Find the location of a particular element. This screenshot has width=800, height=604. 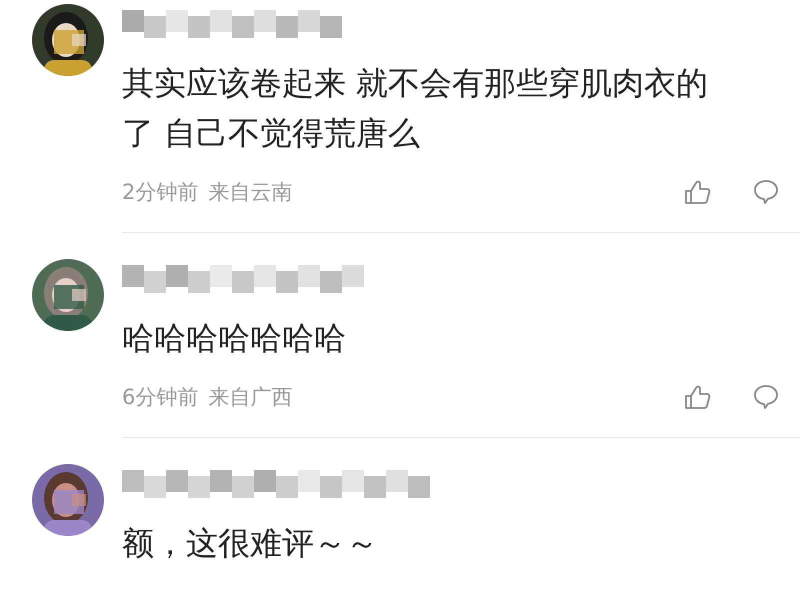

comment-location: 来自云南 is located at coordinates (250, 192).